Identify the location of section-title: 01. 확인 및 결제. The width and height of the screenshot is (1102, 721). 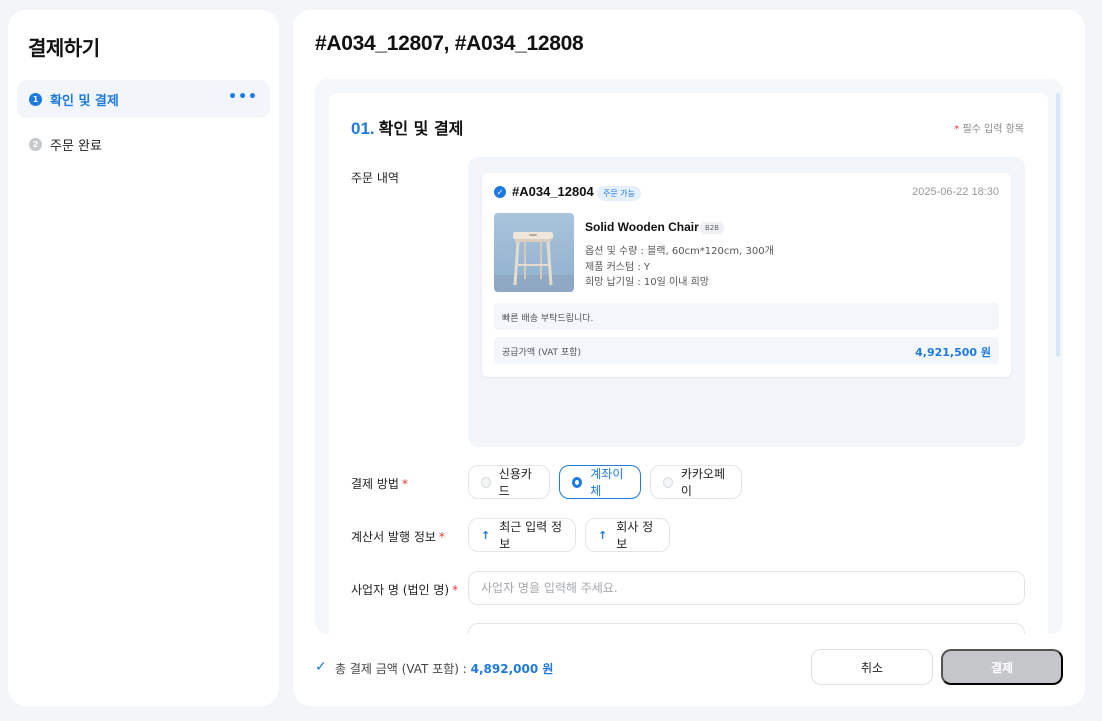
(407, 127).